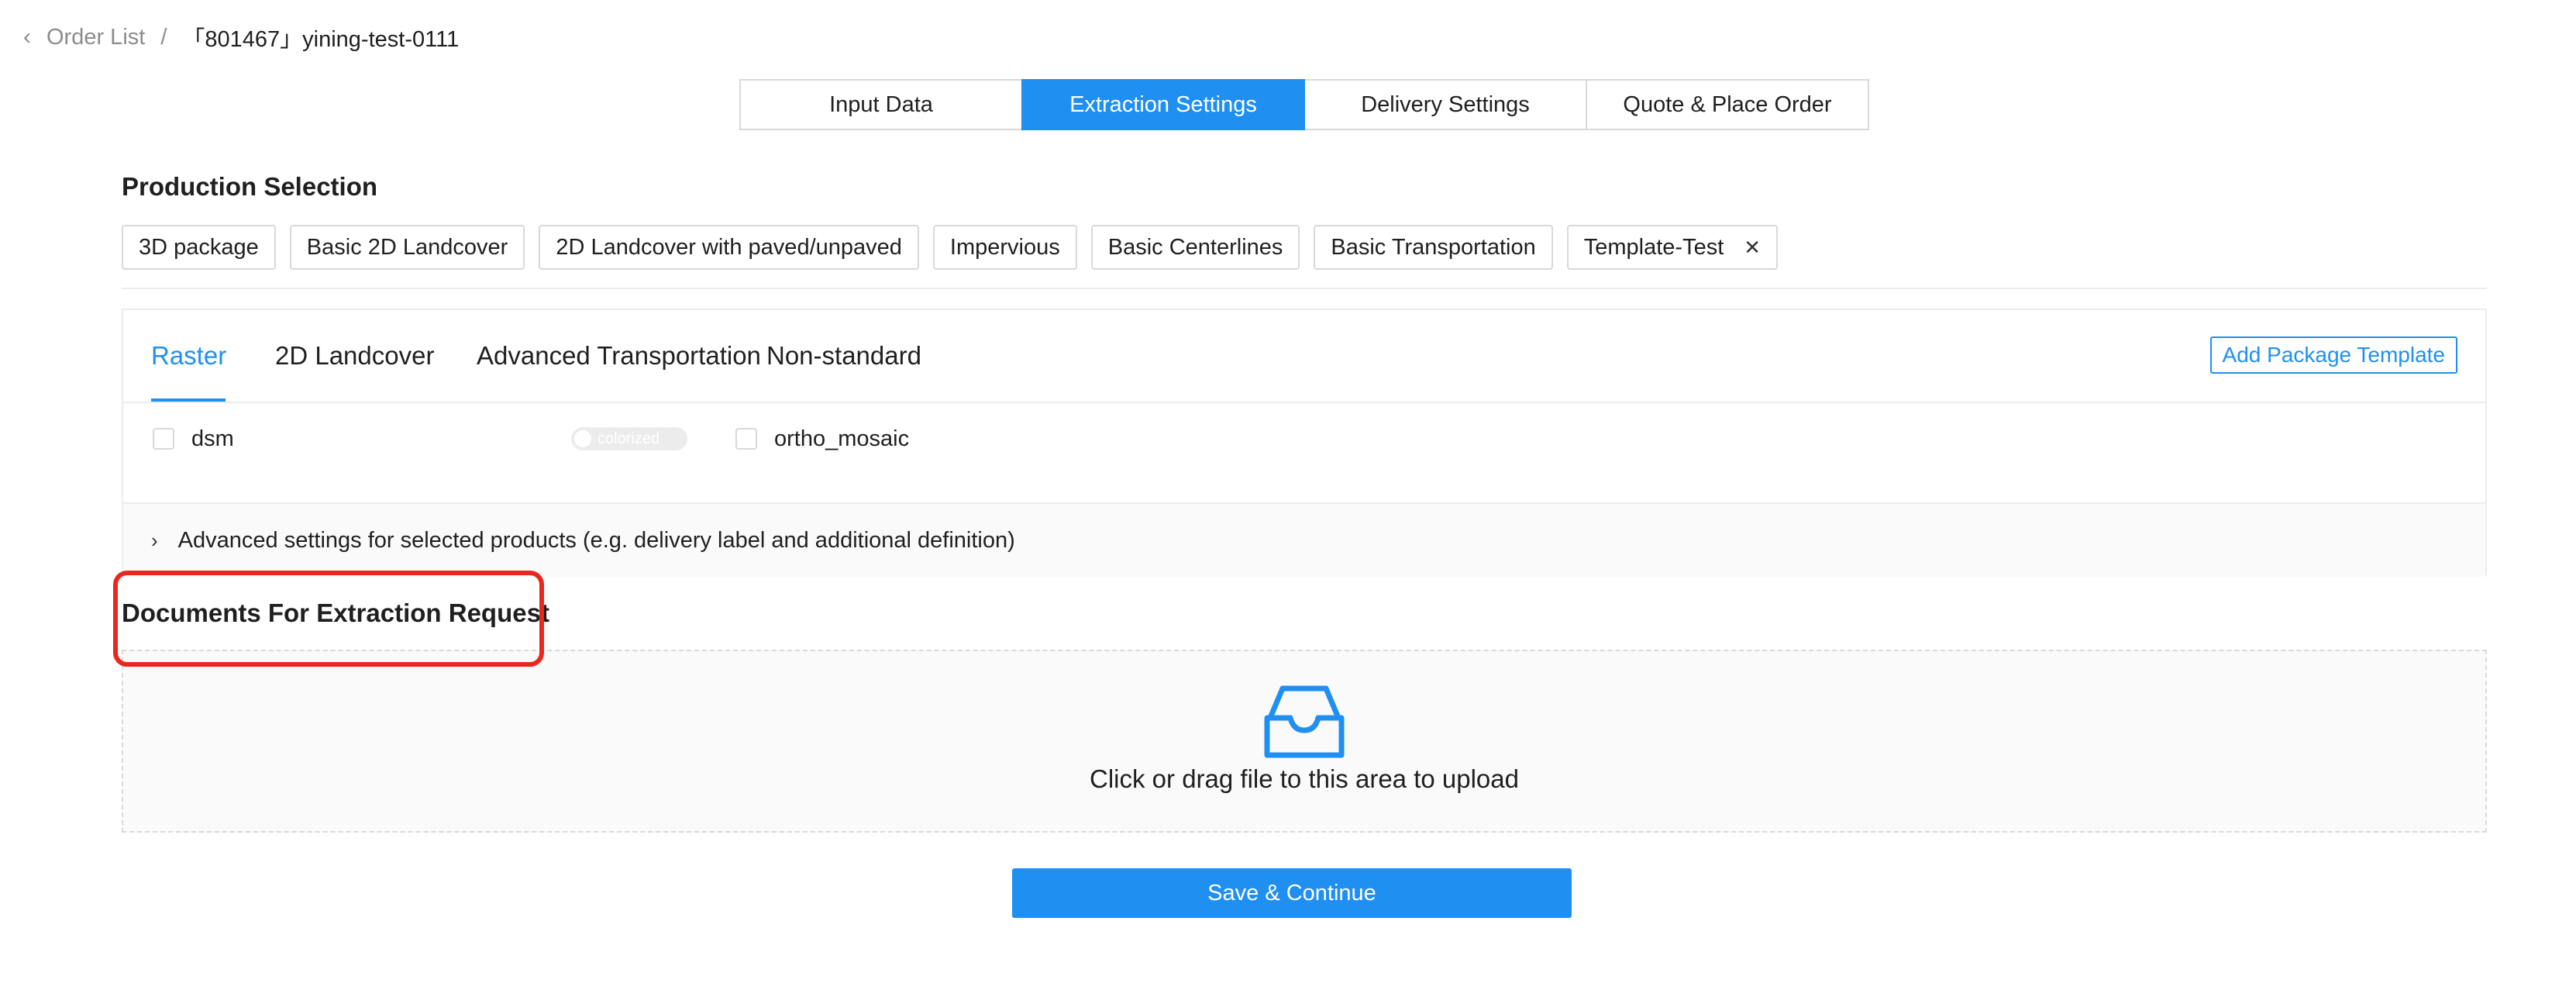  I want to click on chevron-left-icon: ‹, so click(27, 37).